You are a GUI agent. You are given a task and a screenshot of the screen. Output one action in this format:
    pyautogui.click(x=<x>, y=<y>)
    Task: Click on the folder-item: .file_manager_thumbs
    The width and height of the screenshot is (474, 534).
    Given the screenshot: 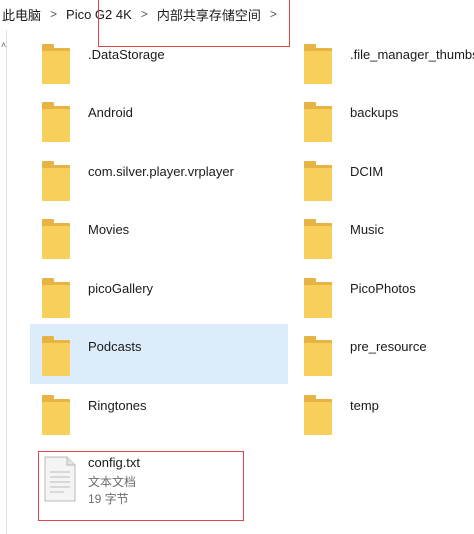 What is the action you would take?
    pyautogui.click(x=383, y=58)
    